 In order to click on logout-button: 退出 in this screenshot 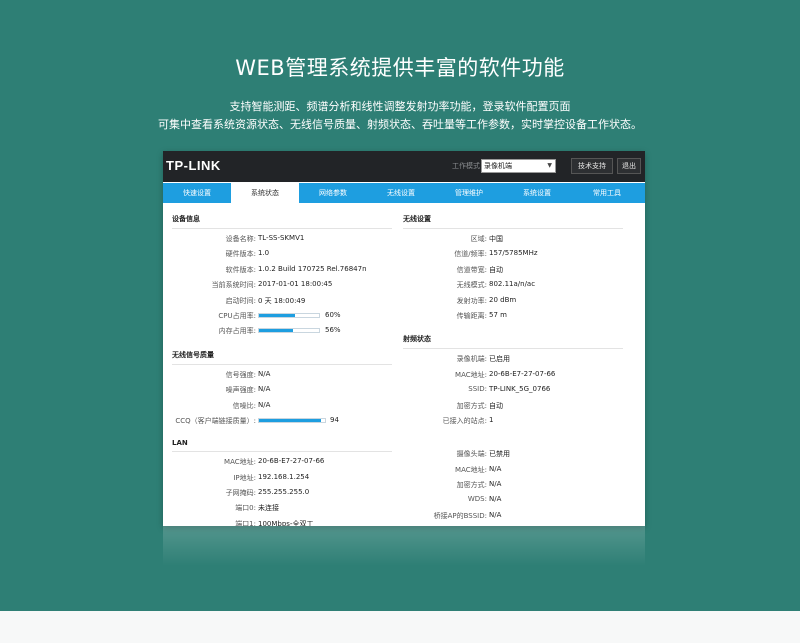, I will do `click(629, 166)`.